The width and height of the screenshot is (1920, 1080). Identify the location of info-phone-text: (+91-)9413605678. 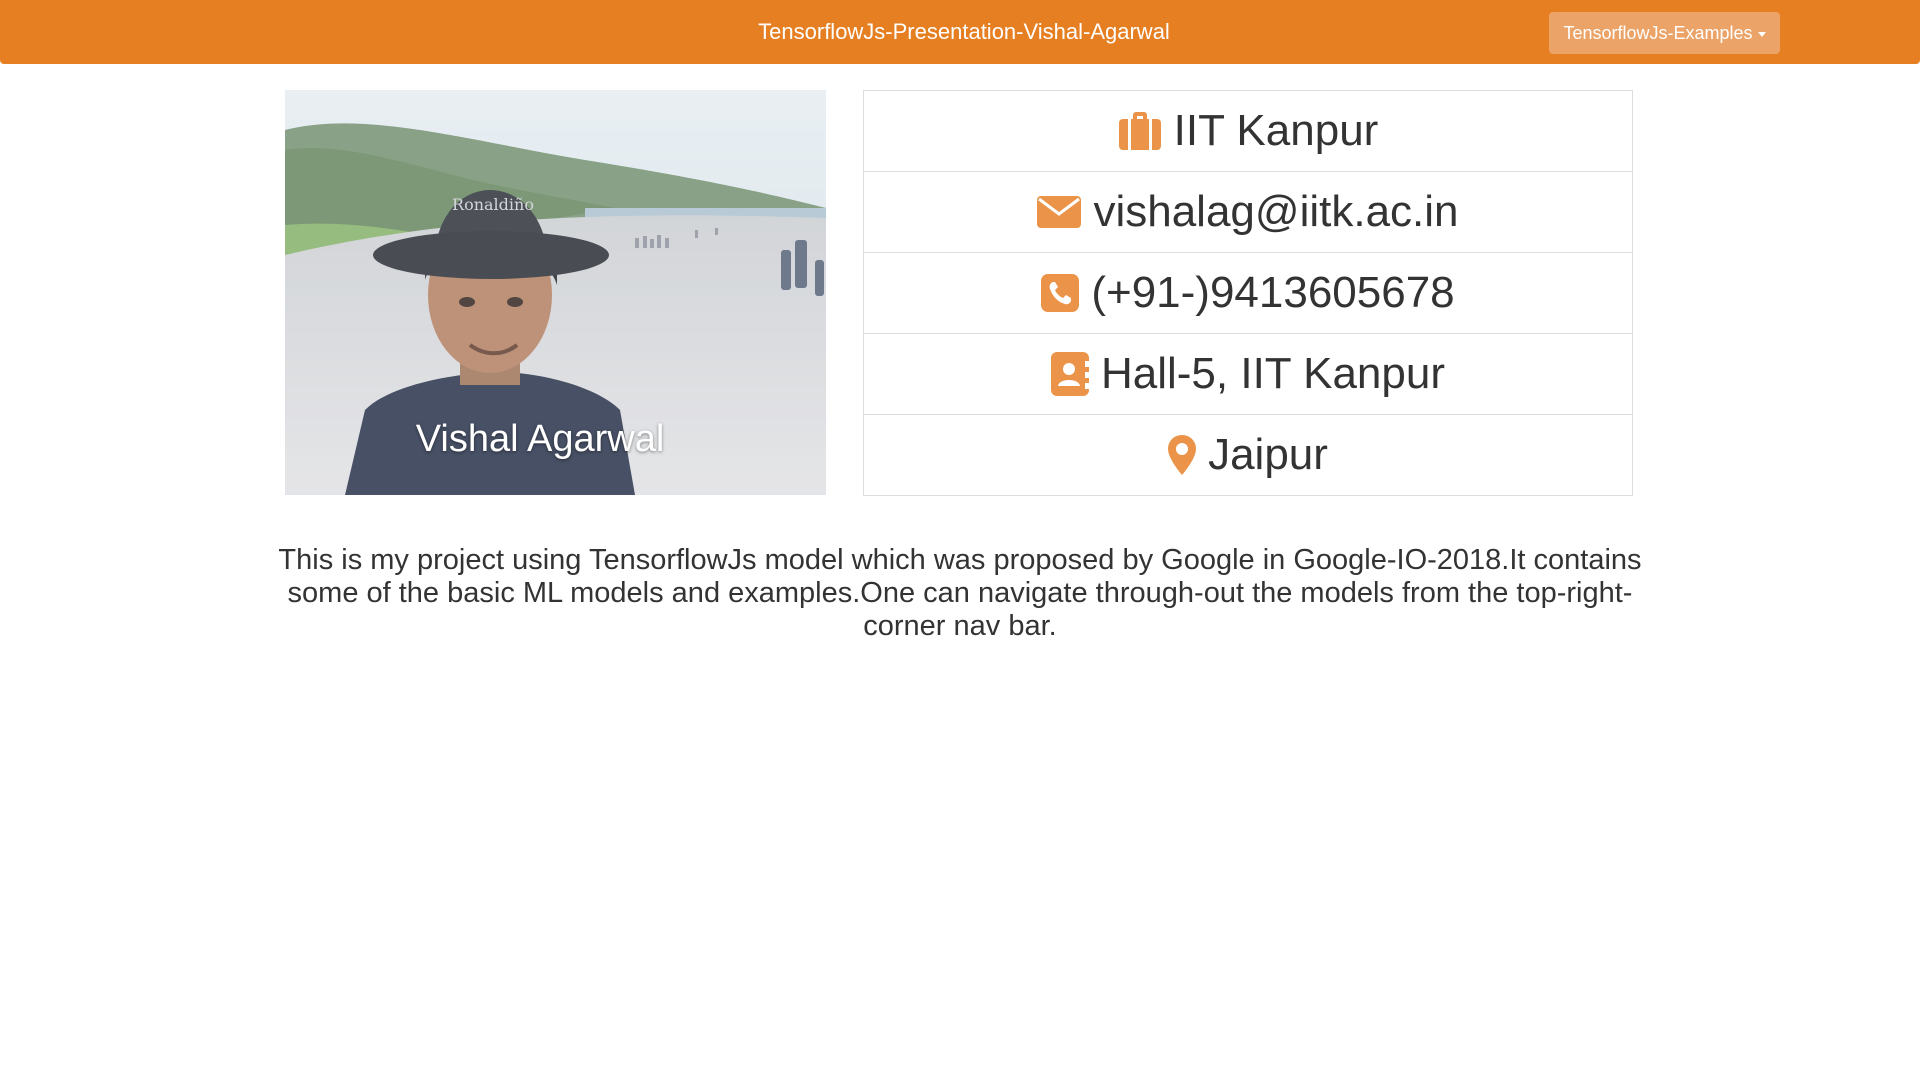
(1273, 292).